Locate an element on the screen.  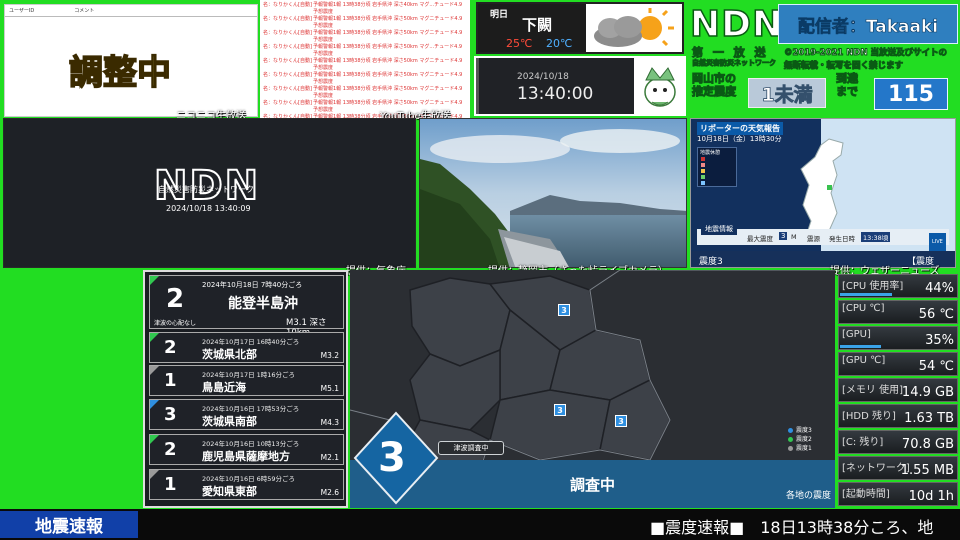
copyright-line1: ©2019-2021 NDN 当放送及びサイトの is located at coordinates (865, 53).